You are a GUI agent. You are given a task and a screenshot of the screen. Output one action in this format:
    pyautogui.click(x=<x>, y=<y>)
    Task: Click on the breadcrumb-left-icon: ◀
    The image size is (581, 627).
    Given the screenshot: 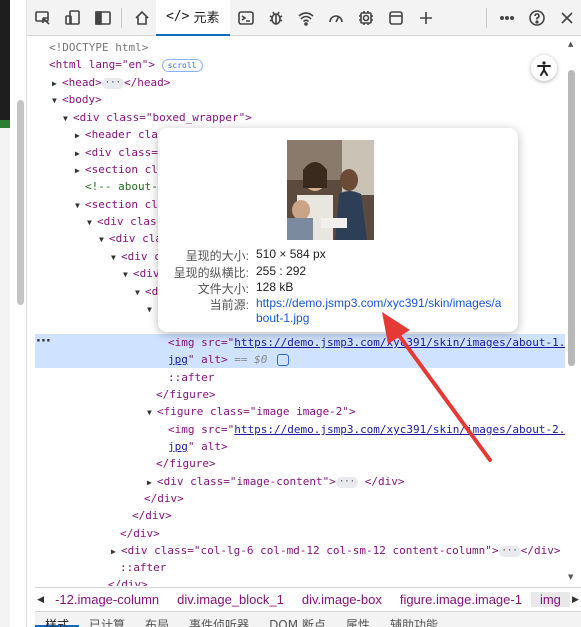 What is the action you would take?
    pyautogui.click(x=40, y=599)
    